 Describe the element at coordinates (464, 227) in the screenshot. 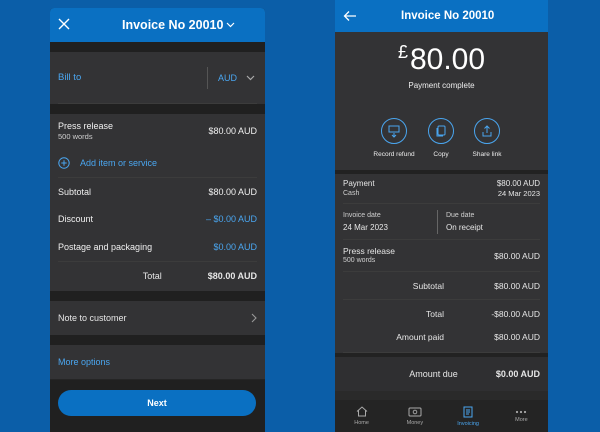

I see `due-date-value: On receipt` at that location.